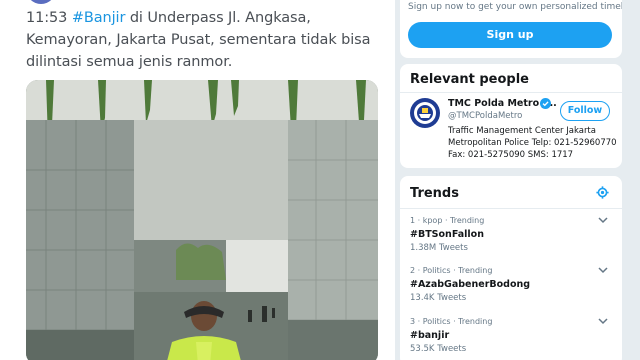 The height and width of the screenshot is (360, 640). I want to click on police-emblem-avatar, so click(425, 113).